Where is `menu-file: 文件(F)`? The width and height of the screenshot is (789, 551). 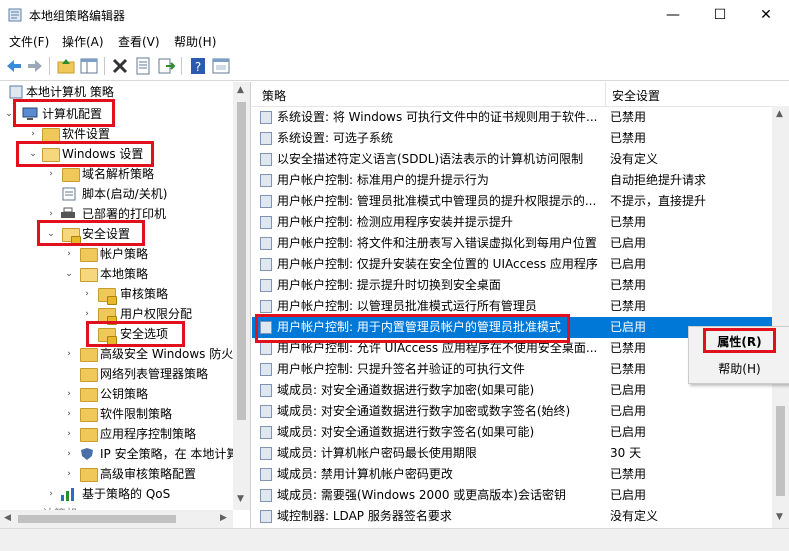
menu-file: 文件(F) is located at coordinates (29, 41).